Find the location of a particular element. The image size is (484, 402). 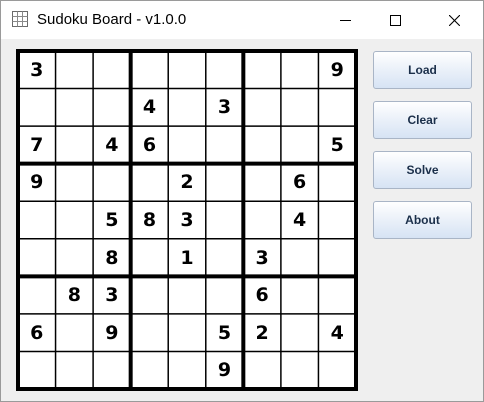

load-button: Load is located at coordinates (422, 70).